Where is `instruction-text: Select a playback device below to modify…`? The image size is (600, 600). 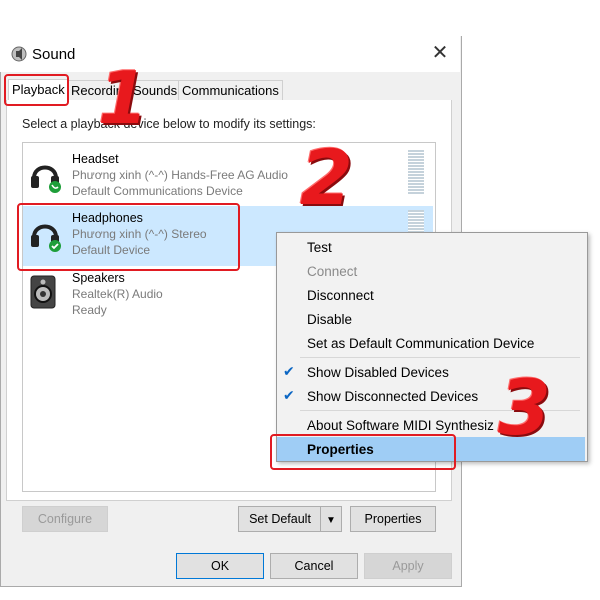
instruction-text: Select a playback device below to modify… is located at coordinates (169, 124).